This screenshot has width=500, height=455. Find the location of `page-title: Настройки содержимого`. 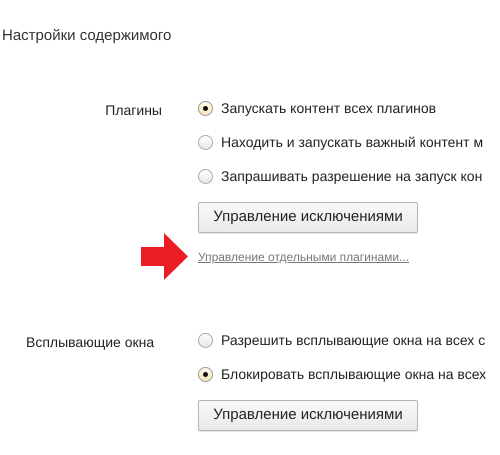

page-title: Настройки содержимого is located at coordinates (86, 36).